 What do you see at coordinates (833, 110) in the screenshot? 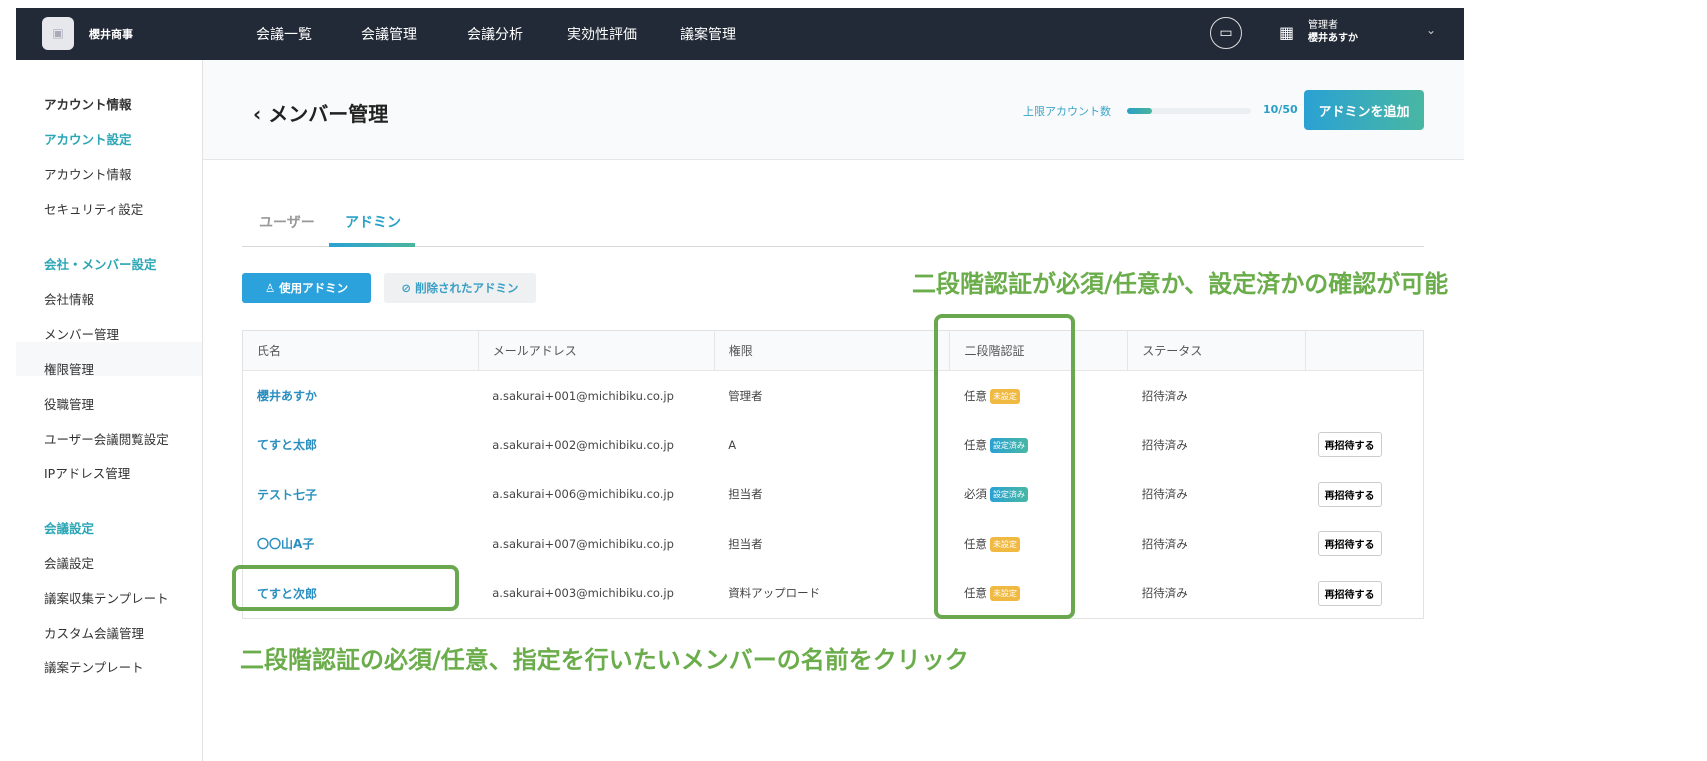
I see `page-header: ‹ メンバー管理 上限アカウント数 10/50 アドミンを追加` at bounding box center [833, 110].